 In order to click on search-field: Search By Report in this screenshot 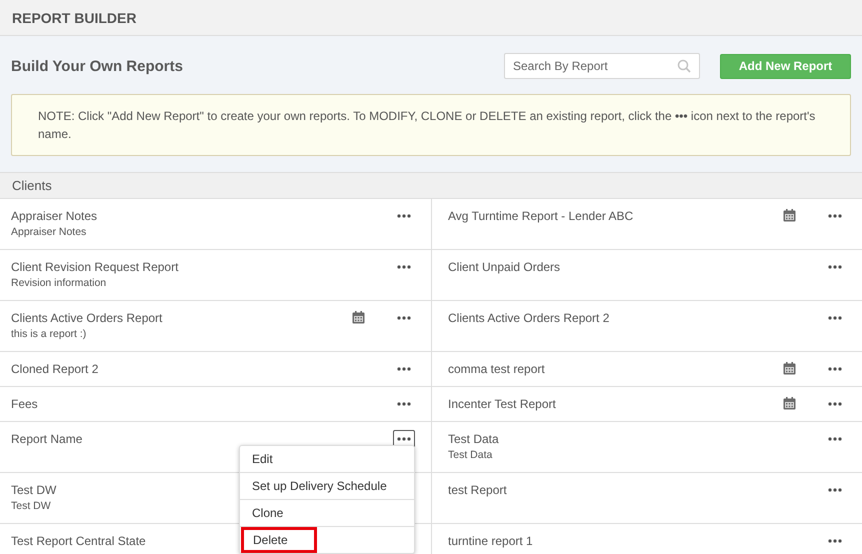, I will do `click(602, 66)`.